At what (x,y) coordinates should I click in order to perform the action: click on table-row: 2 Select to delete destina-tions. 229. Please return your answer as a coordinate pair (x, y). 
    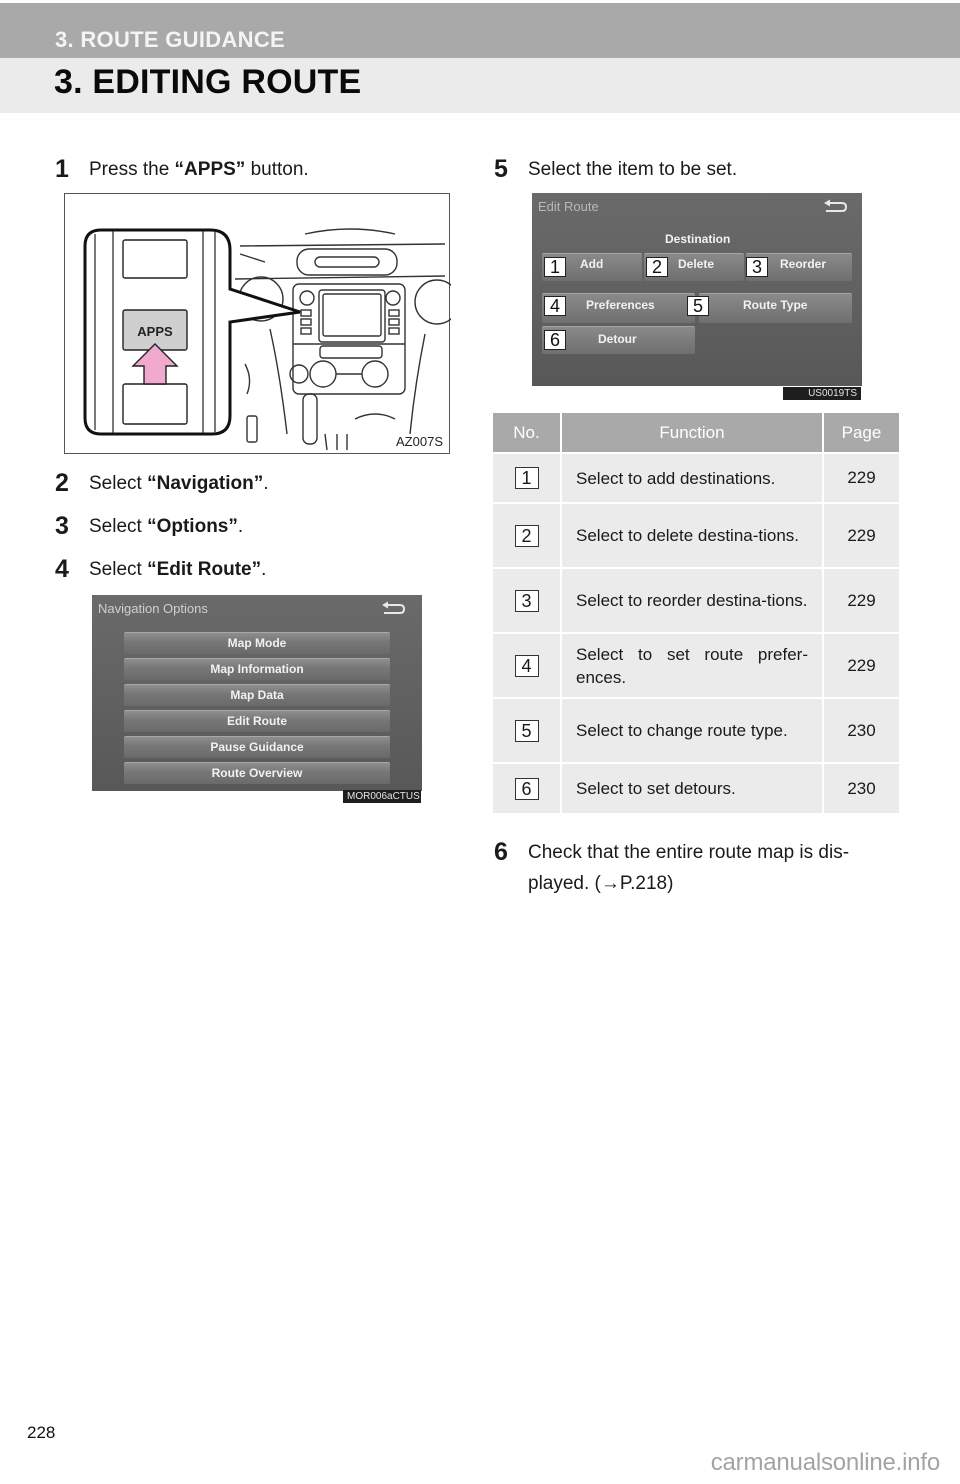
    Looking at the image, I should click on (696, 535).